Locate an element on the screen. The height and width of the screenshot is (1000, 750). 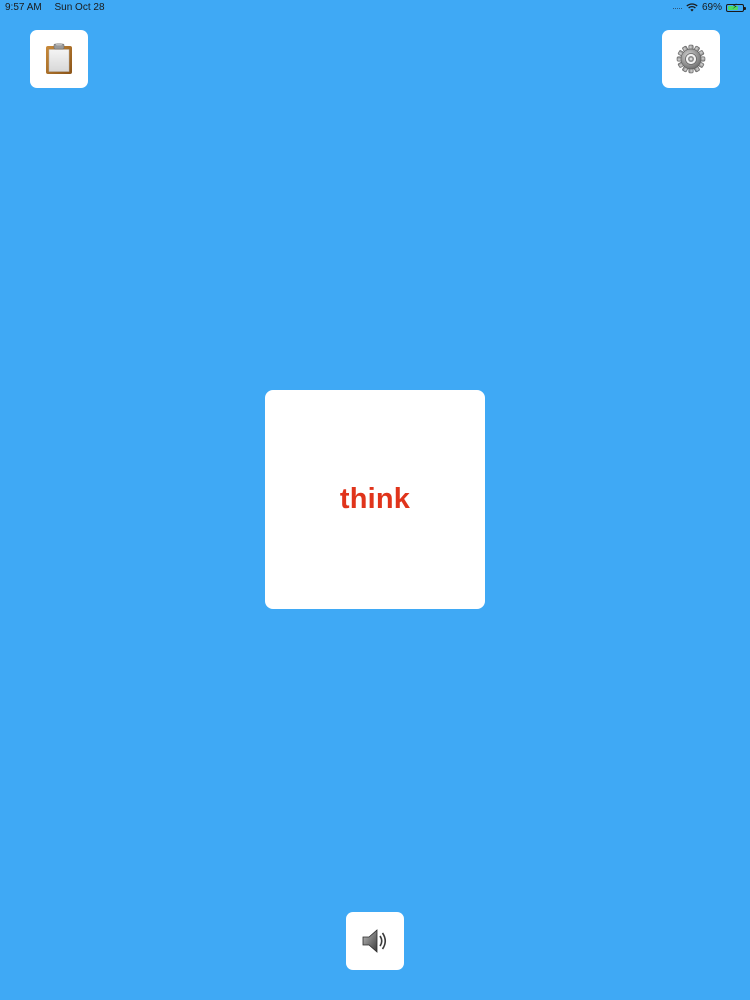
clipboard-button is located at coordinates (59, 59).